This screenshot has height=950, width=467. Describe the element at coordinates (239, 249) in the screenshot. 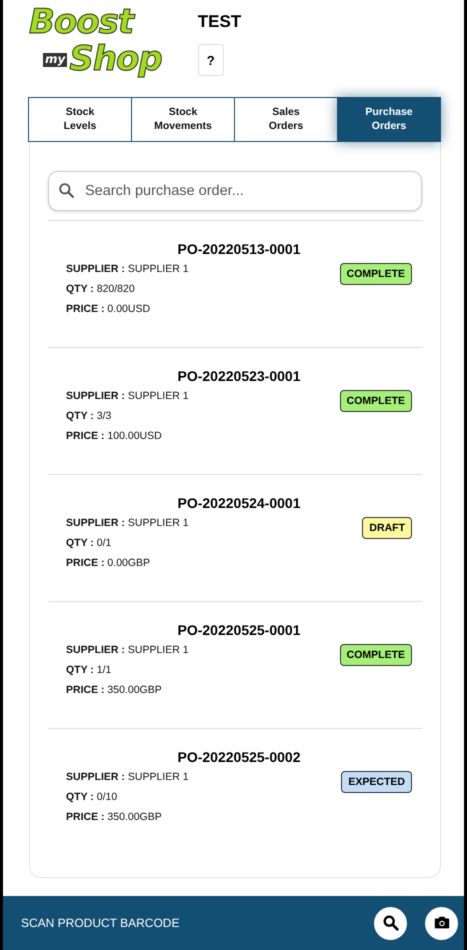

I see `order-number: PO-20220513-0001` at that location.